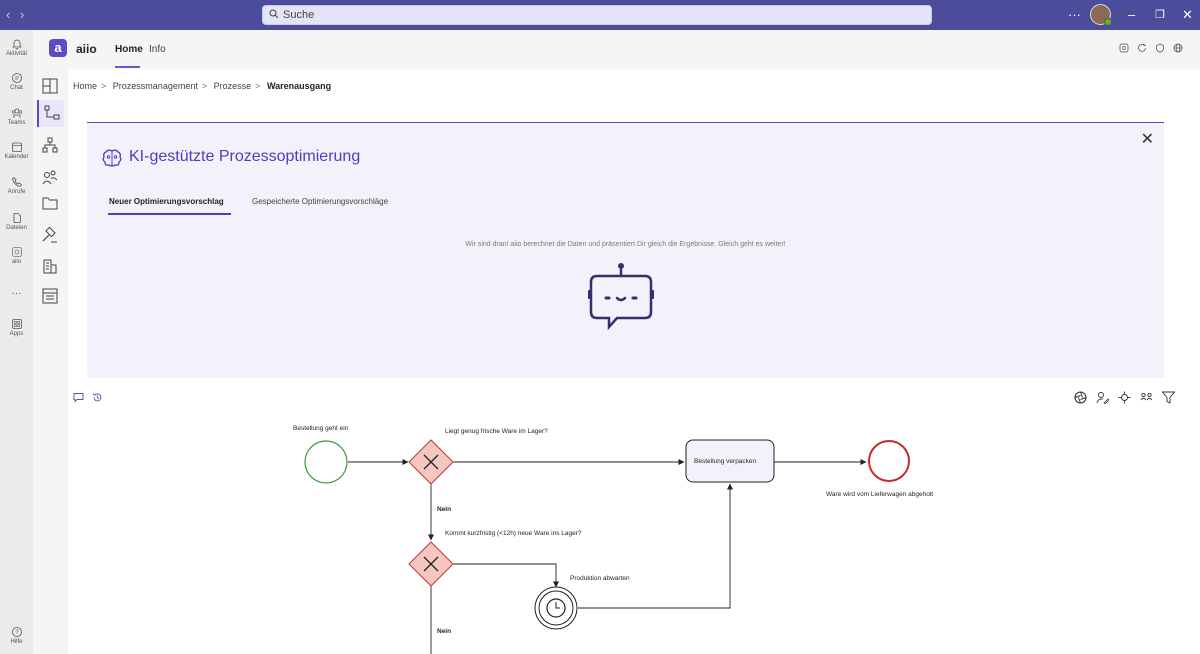 The height and width of the screenshot is (654, 1200). What do you see at coordinates (725, 461) in the screenshot?
I see `task-label: Bestellung verpacken` at bounding box center [725, 461].